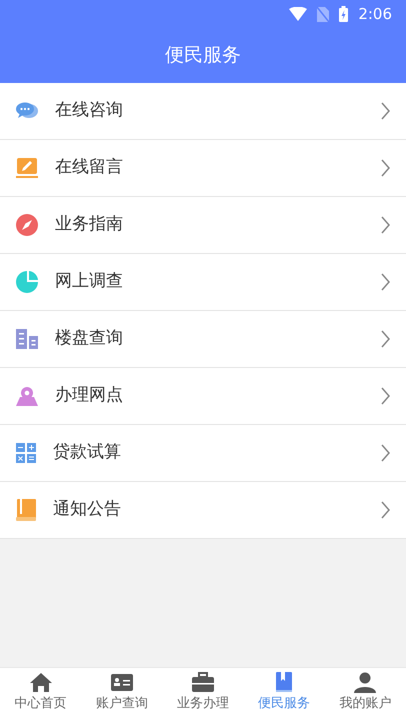 The width and height of the screenshot is (406, 721). Describe the element at coordinates (121, 694) in the screenshot. I see `tab-bar-item: 账户查询` at that location.